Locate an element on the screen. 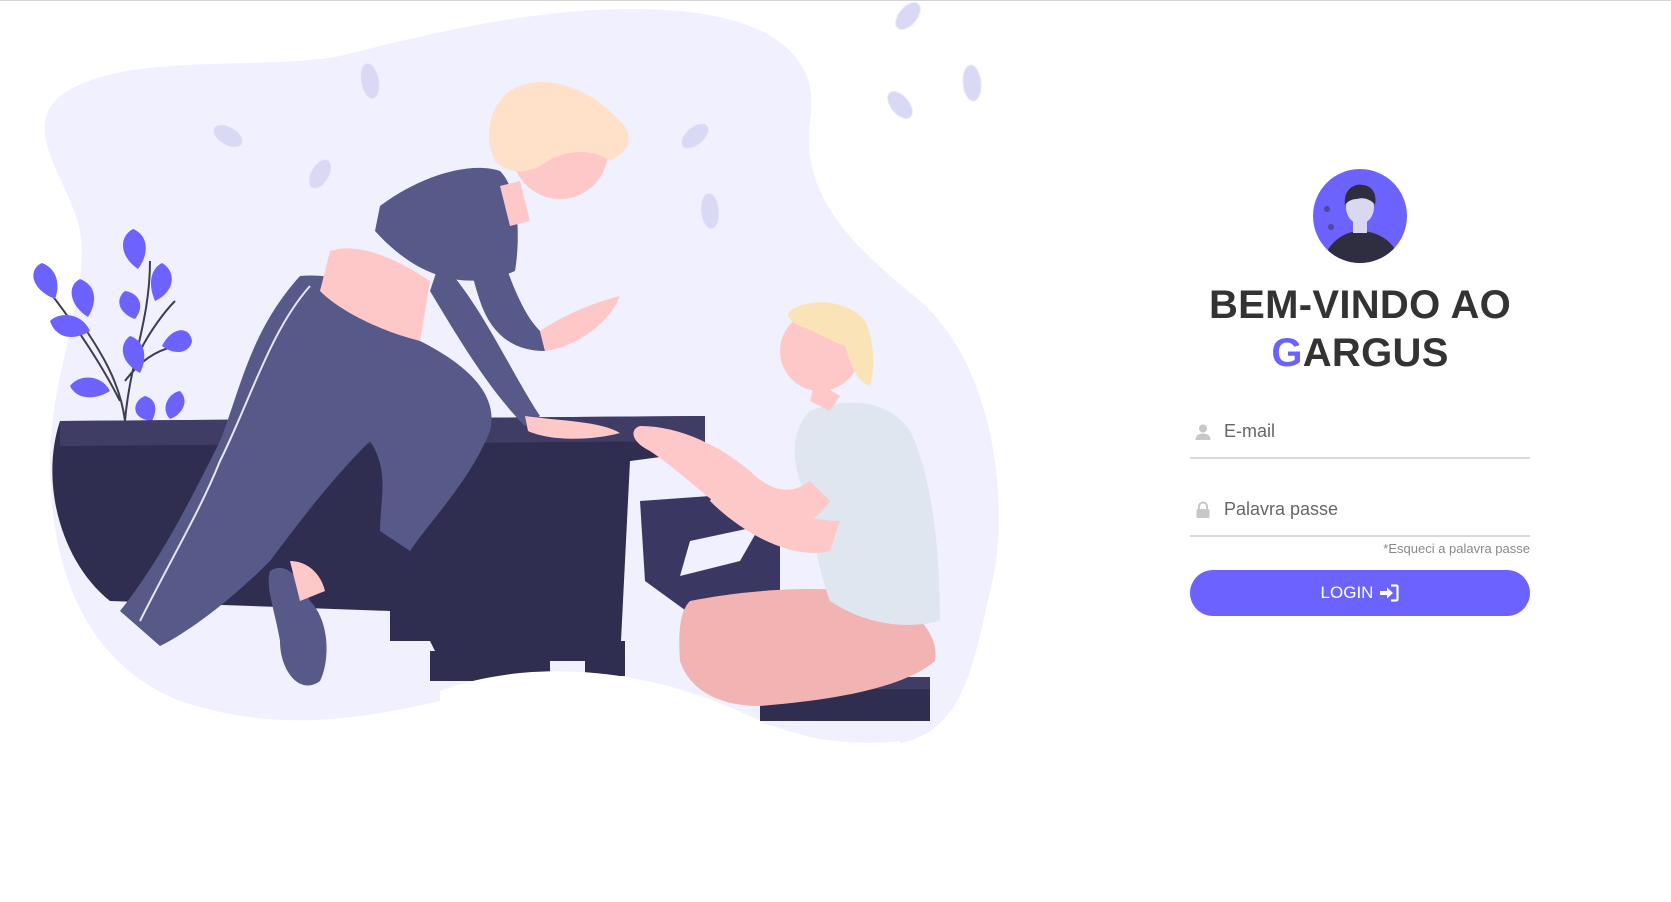 This screenshot has width=1671, height=902. email-field-row is located at coordinates (1360, 431).